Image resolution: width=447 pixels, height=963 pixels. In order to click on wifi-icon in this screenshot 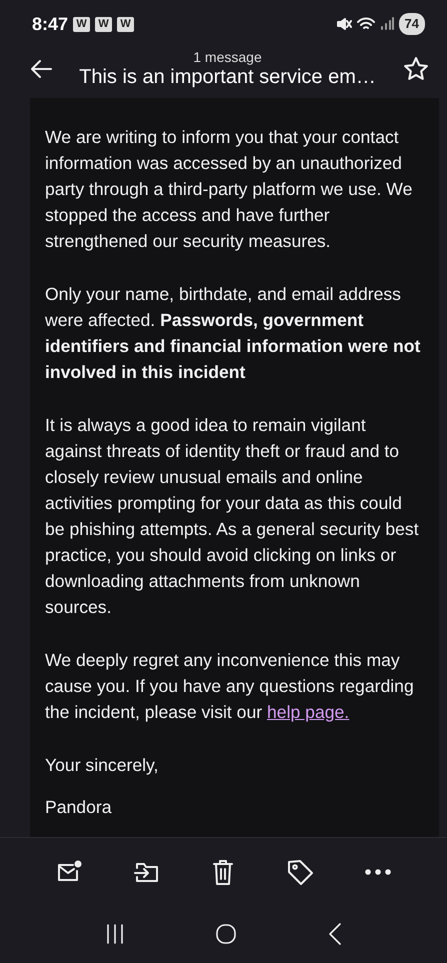, I will do `click(365, 24)`.